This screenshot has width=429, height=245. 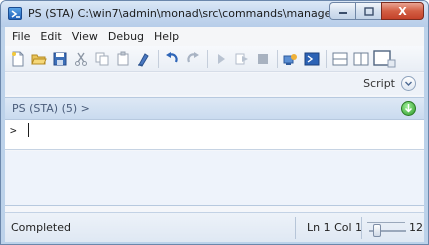 I want to click on zoom-scale, so click(x=386, y=220).